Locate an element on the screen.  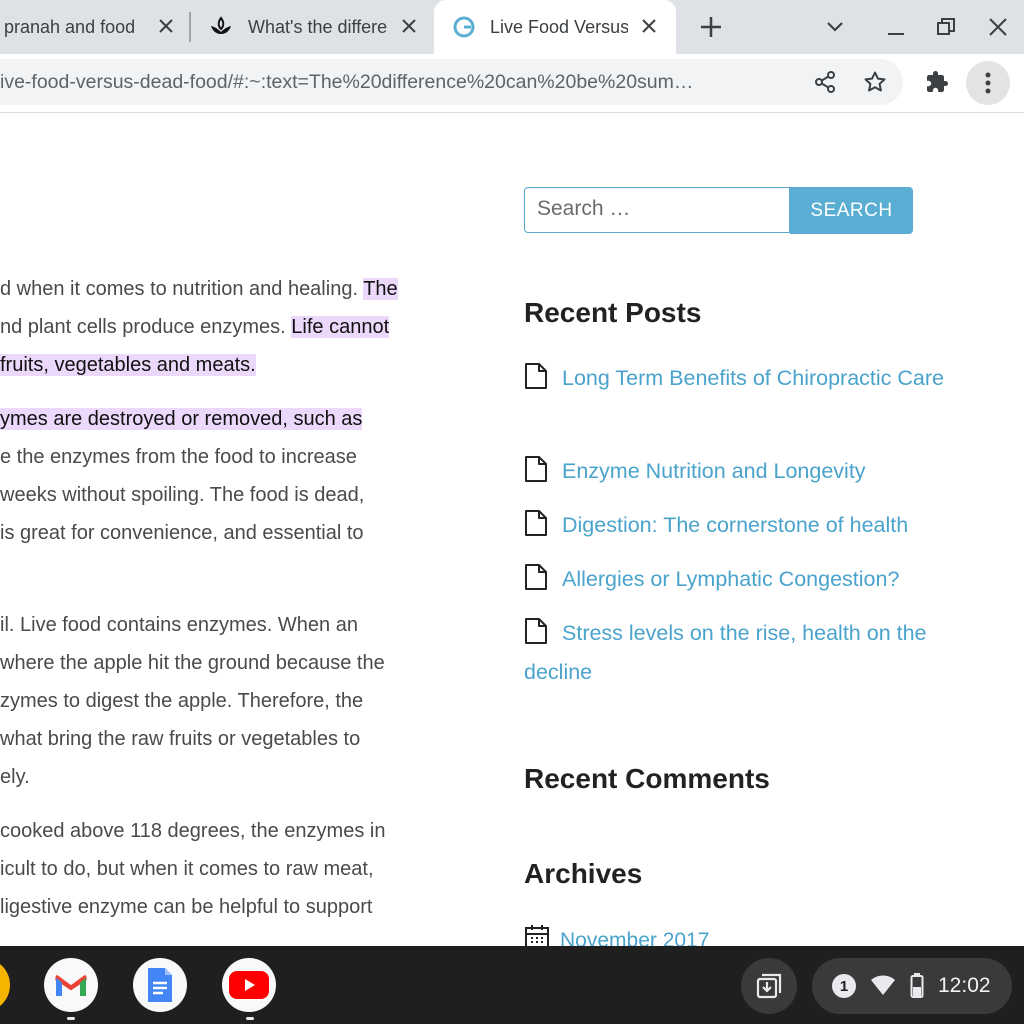
recent-post-item: Digestion: The cornerstone of health is located at coordinates (744, 525).